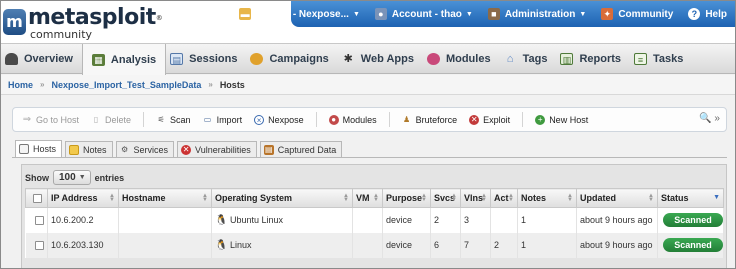 The image size is (736, 269). I want to click on breadcrumb-current: Hosts, so click(232, 84).